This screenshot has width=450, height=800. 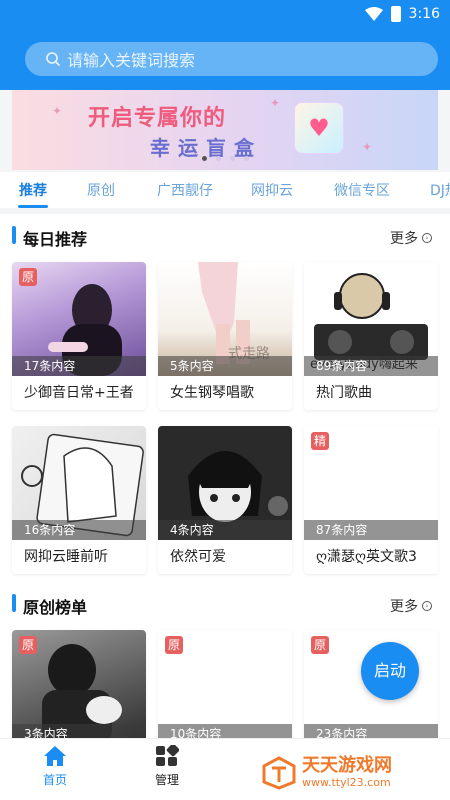 I want to click on home-icon, so click(x=55, y=756).